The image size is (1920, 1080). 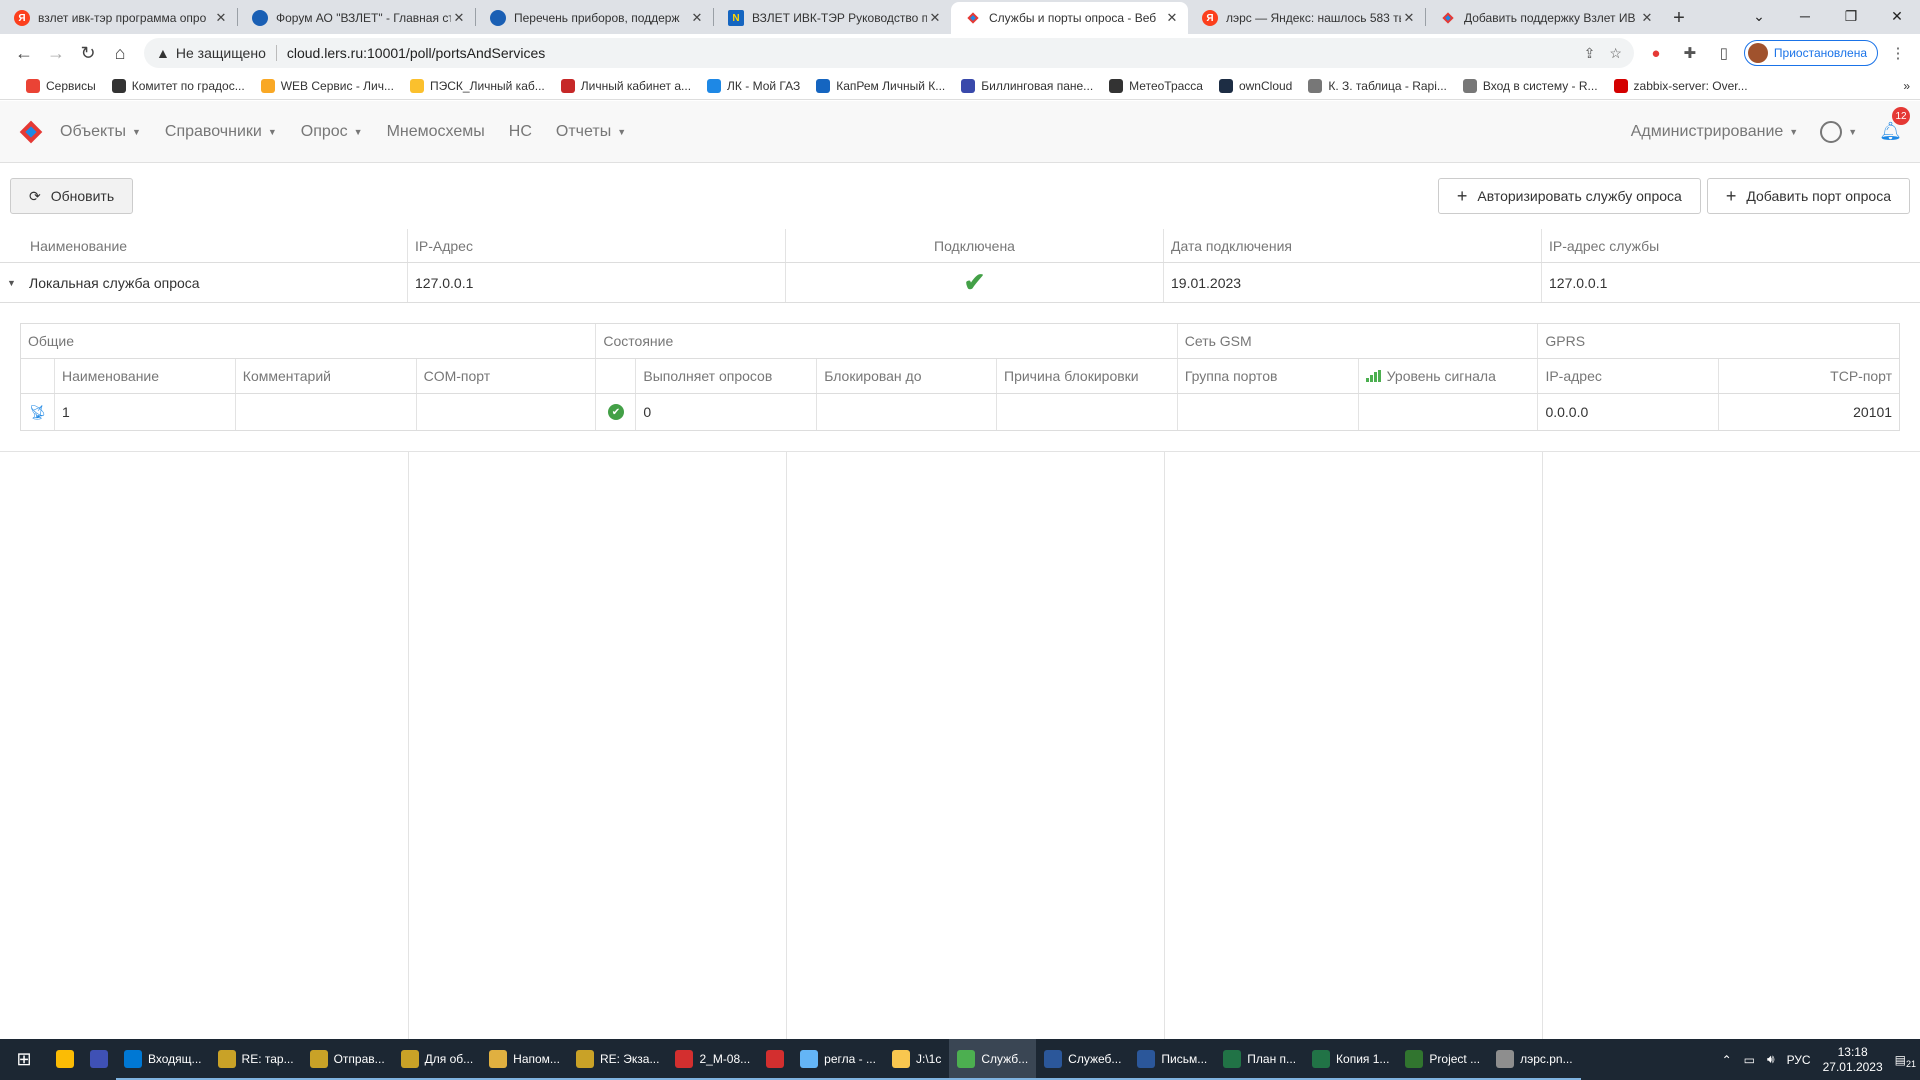 What do you see at coordinates (204, 245) in the screenshot?
I see `column-header-name: Наименование` at bounding box center [204, 245].